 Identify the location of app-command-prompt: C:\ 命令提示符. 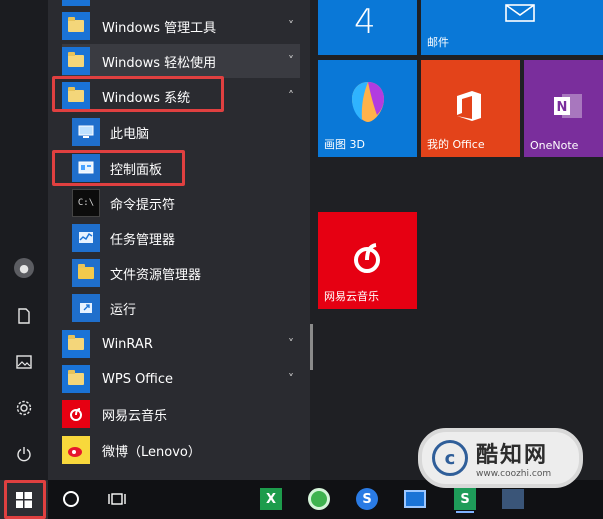
(186, 203).